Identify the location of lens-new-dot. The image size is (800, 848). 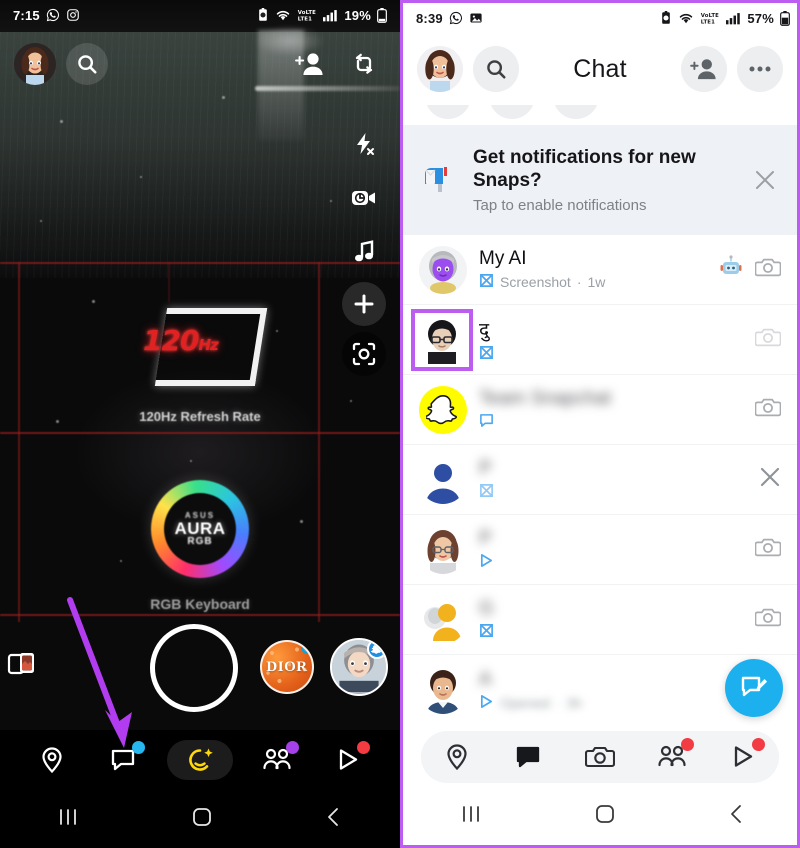
(306, 648).